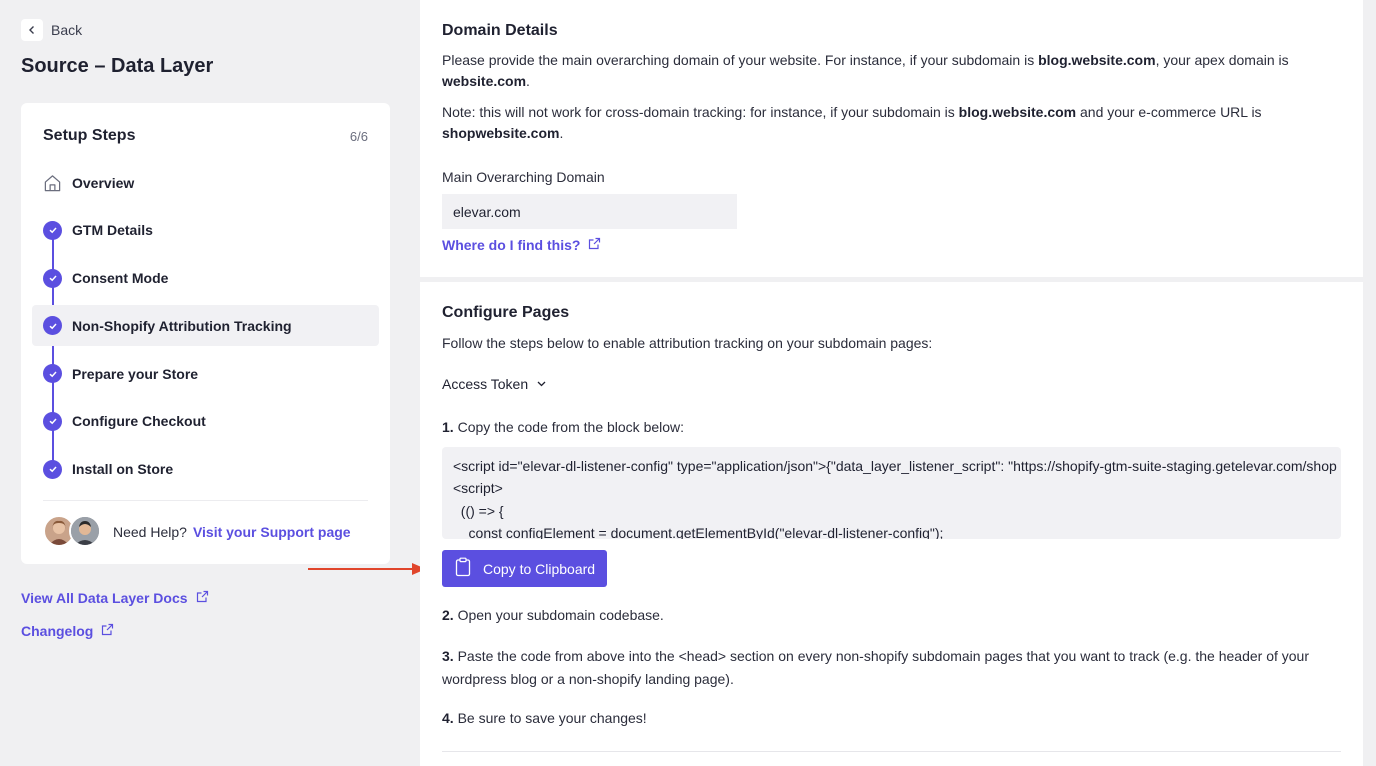 The height and width of the screenshot is (766, 1376). I want to click on page-title: Source – Data Layer, so click(117, 66).